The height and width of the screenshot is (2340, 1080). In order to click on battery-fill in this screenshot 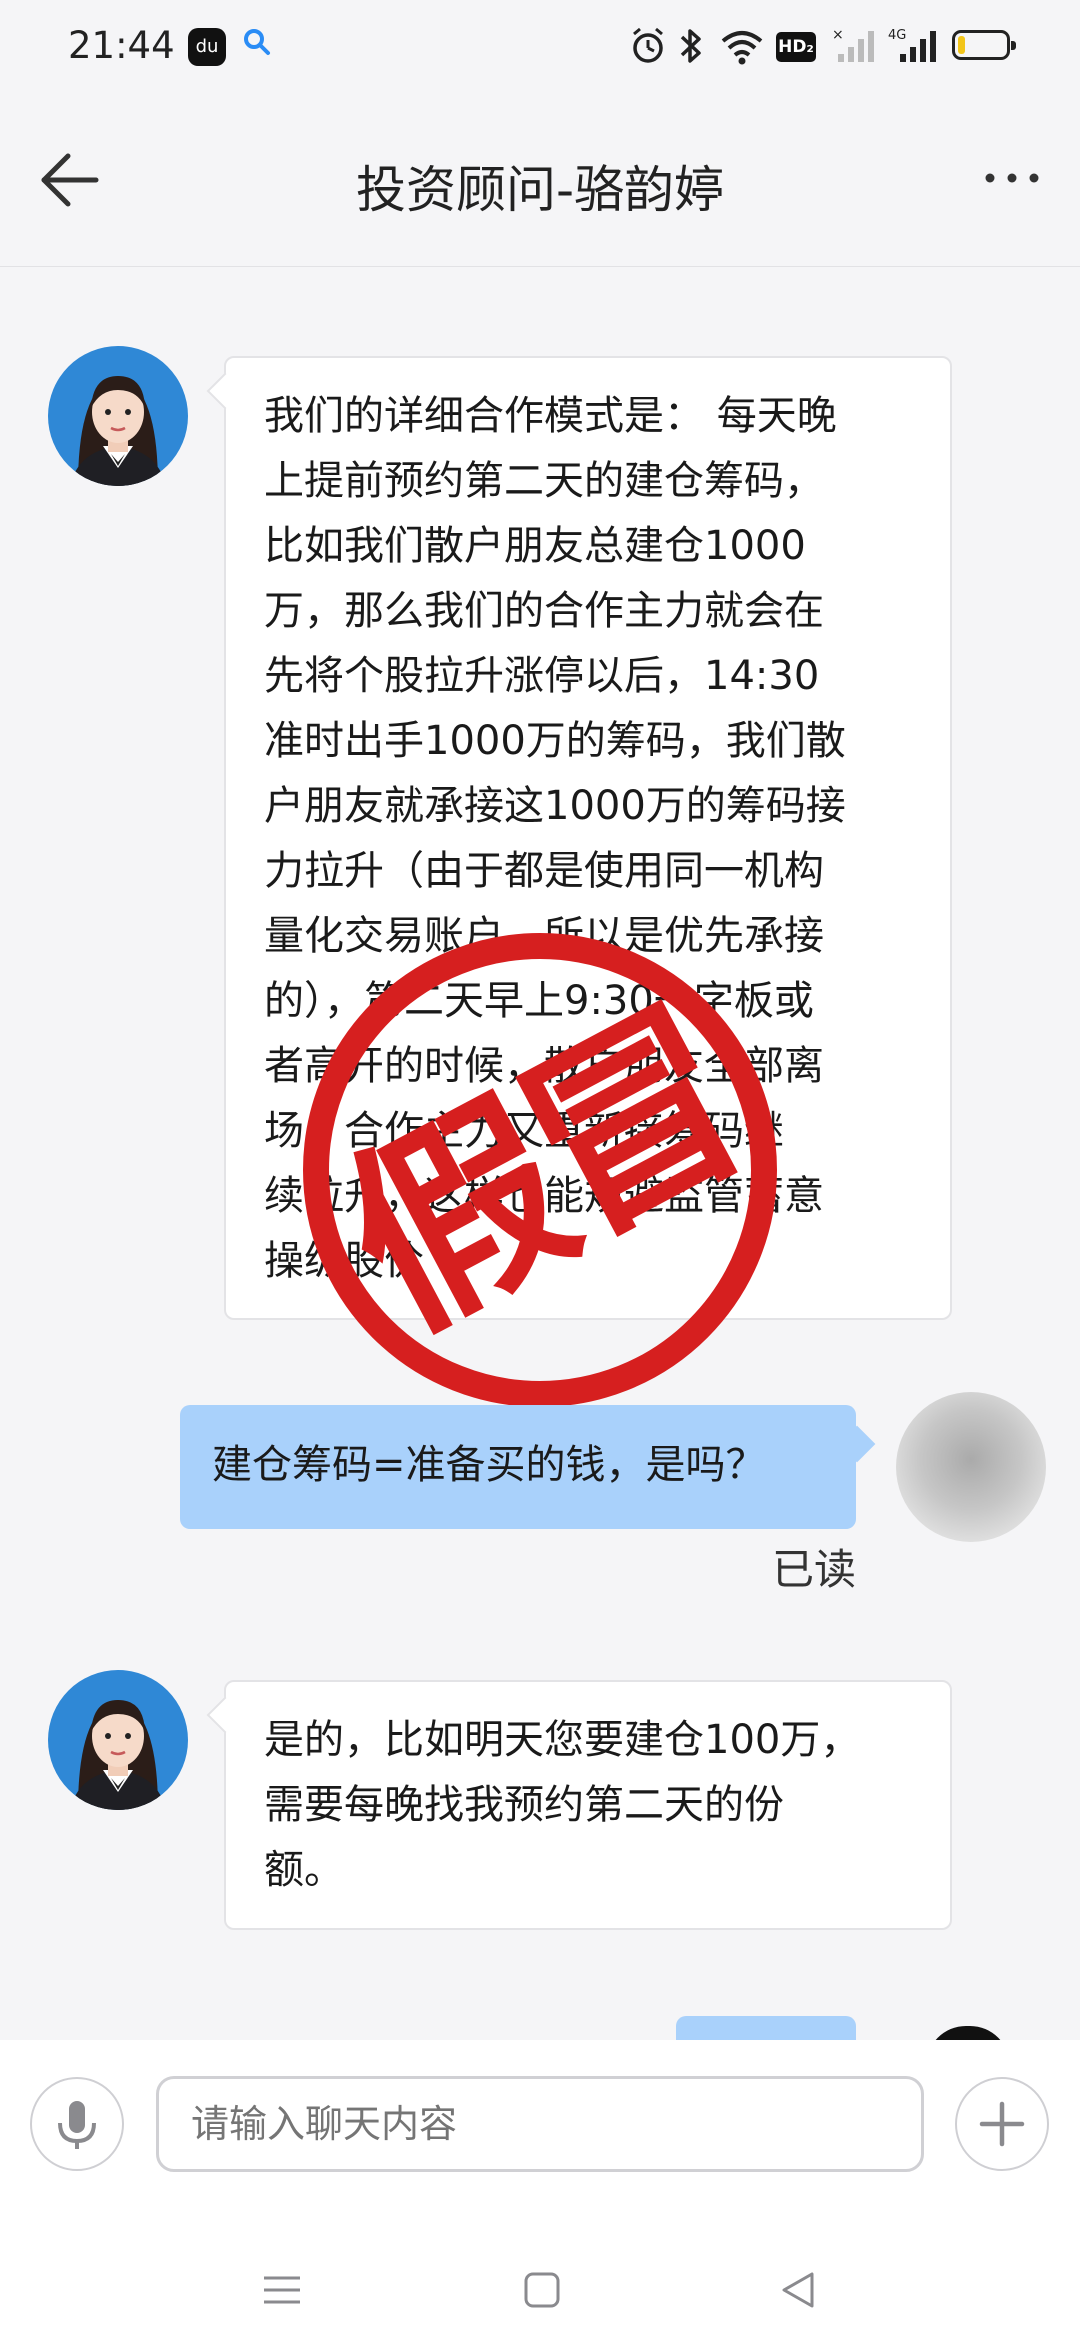, I will do `click(961, 45)`.